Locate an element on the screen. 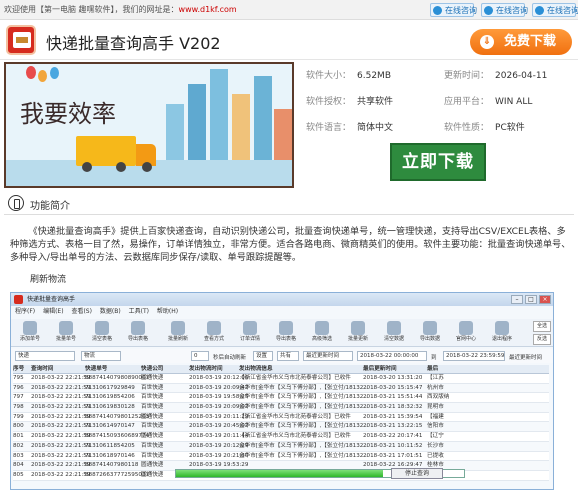 Image resolution: width=578 pixels, height=490 pixels. feature-section-header: 功能简介 is located at coordinates (289, 204).